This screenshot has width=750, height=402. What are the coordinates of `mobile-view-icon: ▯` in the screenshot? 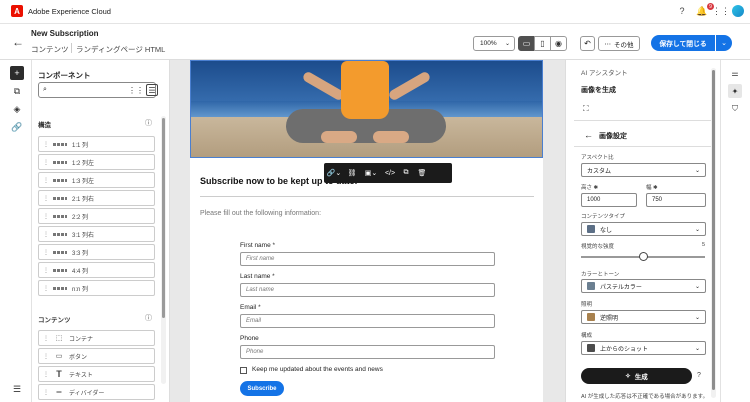 It's located at (542, 43).